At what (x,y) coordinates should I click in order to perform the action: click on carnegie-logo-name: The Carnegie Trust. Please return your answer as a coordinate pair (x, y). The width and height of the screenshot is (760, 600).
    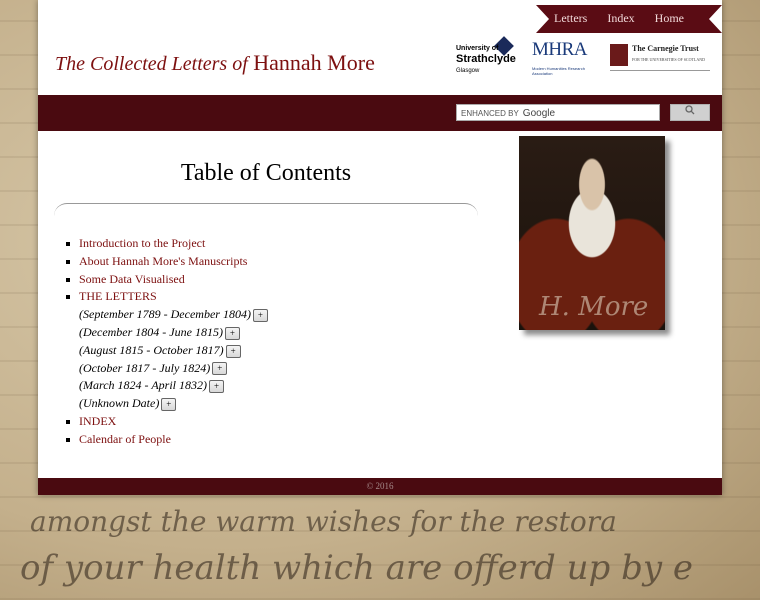
    Looking at the image, I should click on (665, 48).